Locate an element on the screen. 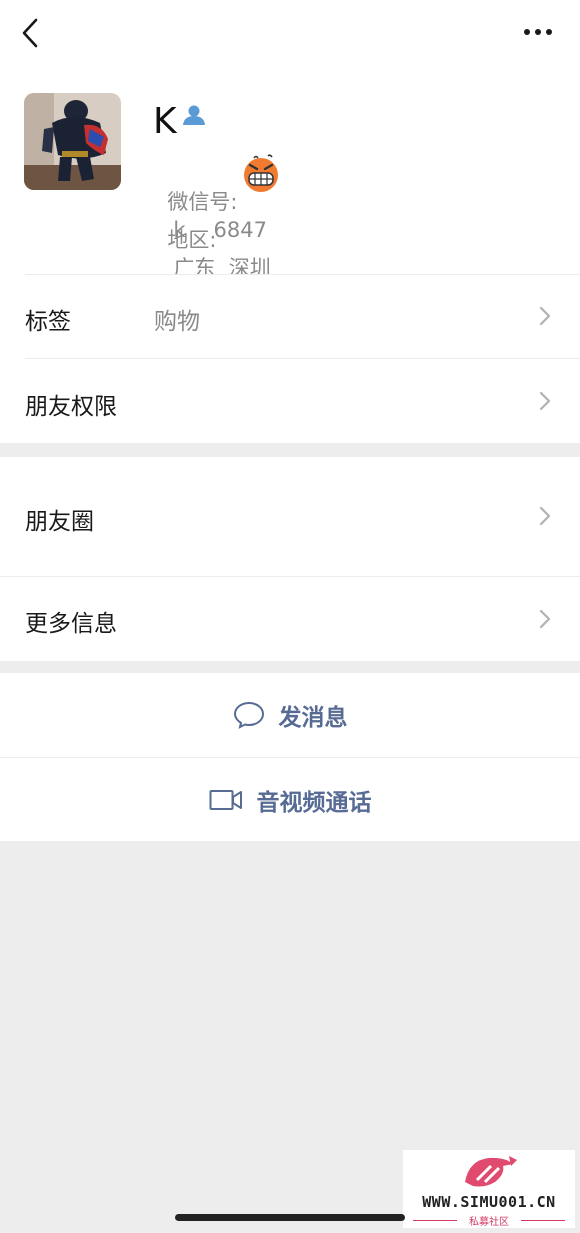 This screenshot has width=580, height=1233. watermark-url: WWW.SIMU001.CN is located at coordinates (489, 1202).